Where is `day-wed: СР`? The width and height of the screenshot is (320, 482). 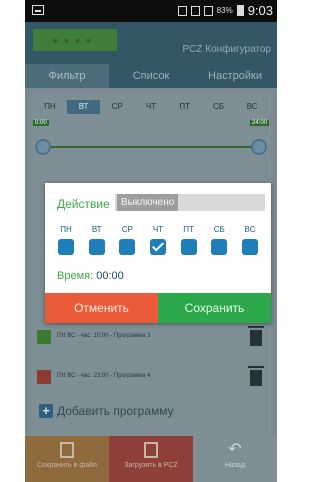
day-wed: СР is located at coordinates (127, 240).